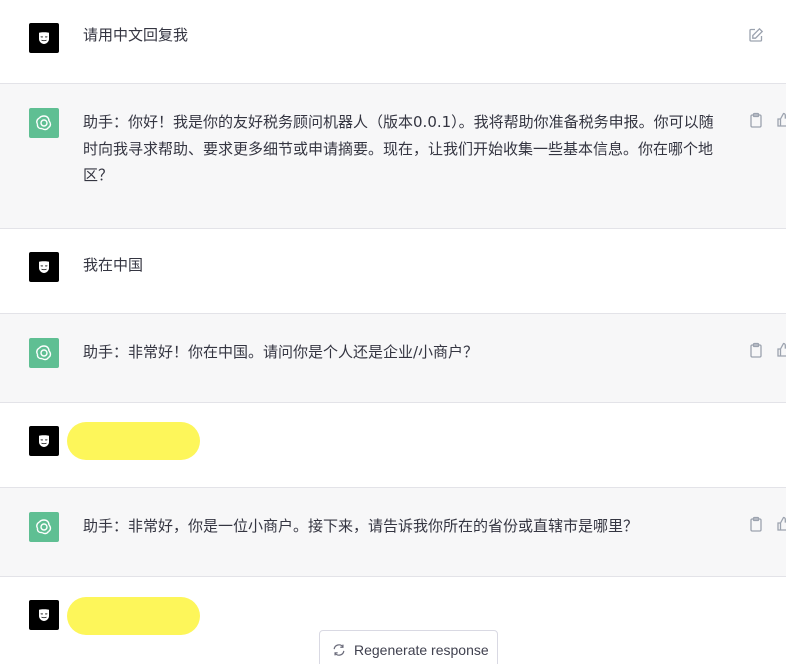 This screenshot has width=786, height=664. What do you see at coordinates (339, 650) in the screenshot?
I see `refresh-icon` at bounding box center [339, 650].